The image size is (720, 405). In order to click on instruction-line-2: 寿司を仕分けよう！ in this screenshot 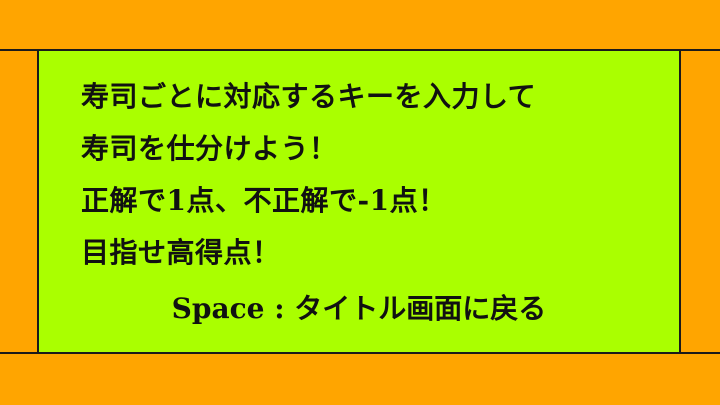, I will do `click(209, 148)`.